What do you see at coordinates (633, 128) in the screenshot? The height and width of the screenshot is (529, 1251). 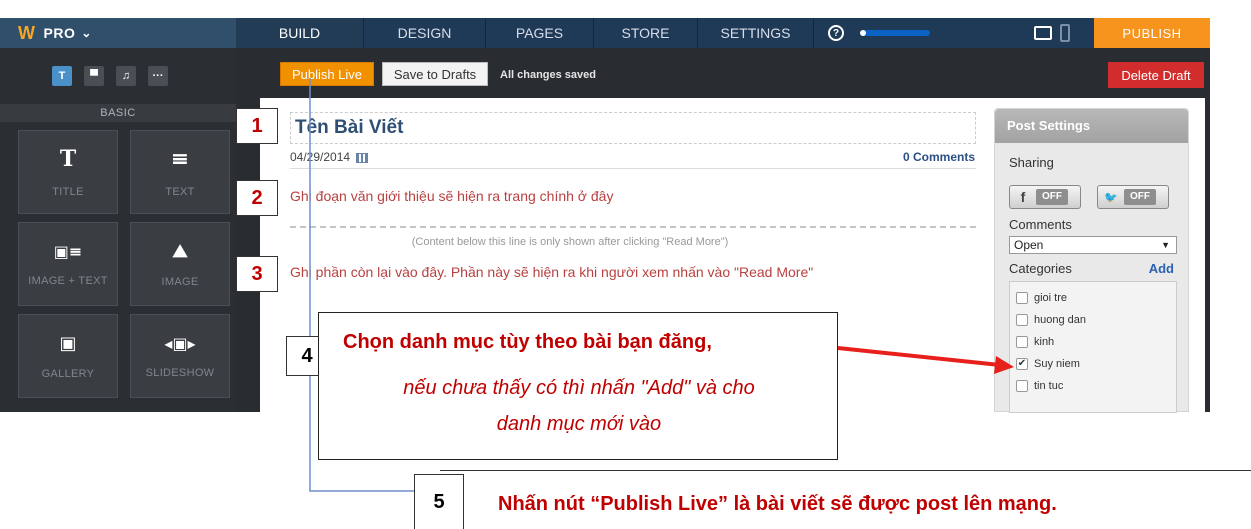 I see `post-title: Tên Bài Viết` at bounding box center [633, 128].